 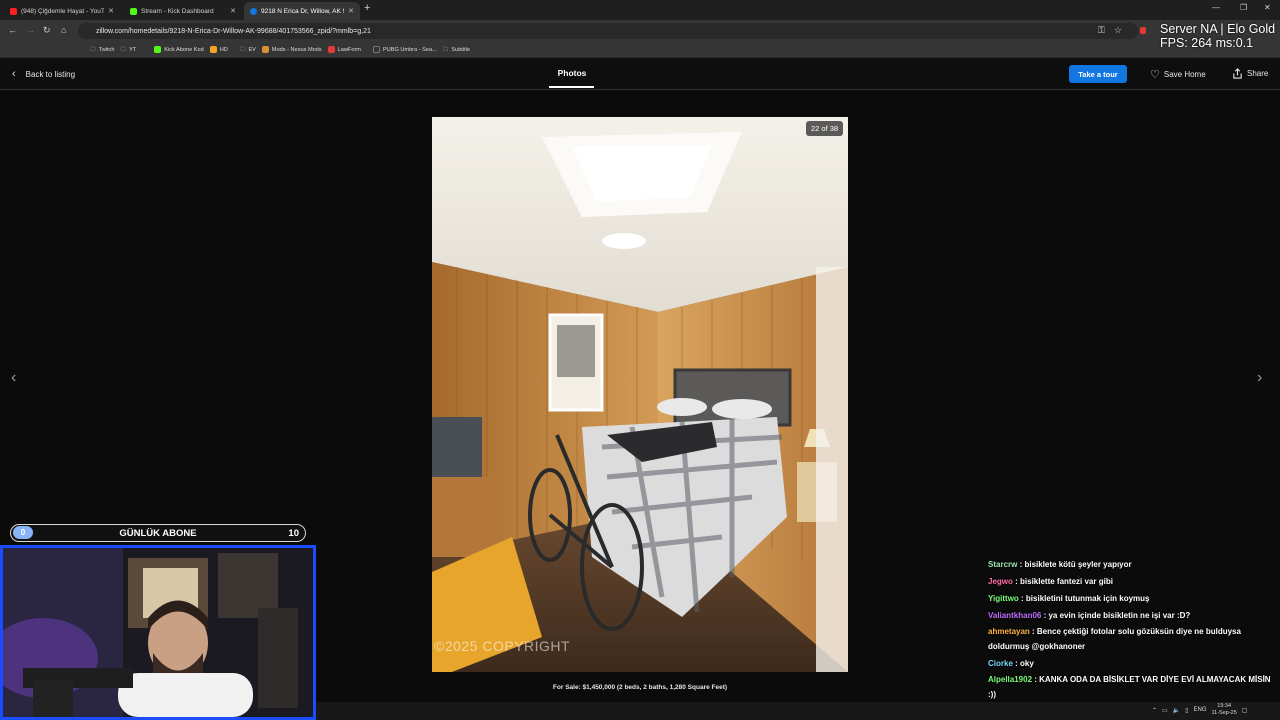 What do you see at coordinates (128, 50) in the screenshot?
I see `bookmark-folder-yt: 🗀 YT` at bounding box center [128, 50].